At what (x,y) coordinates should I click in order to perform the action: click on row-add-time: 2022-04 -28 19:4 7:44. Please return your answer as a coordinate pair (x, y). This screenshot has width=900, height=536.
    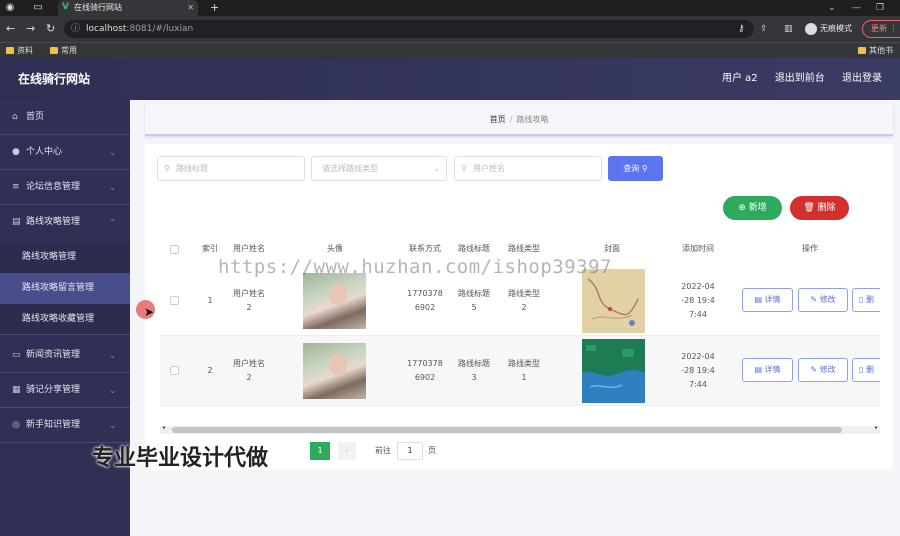
    Looking at the image, I should click on (698, 371).